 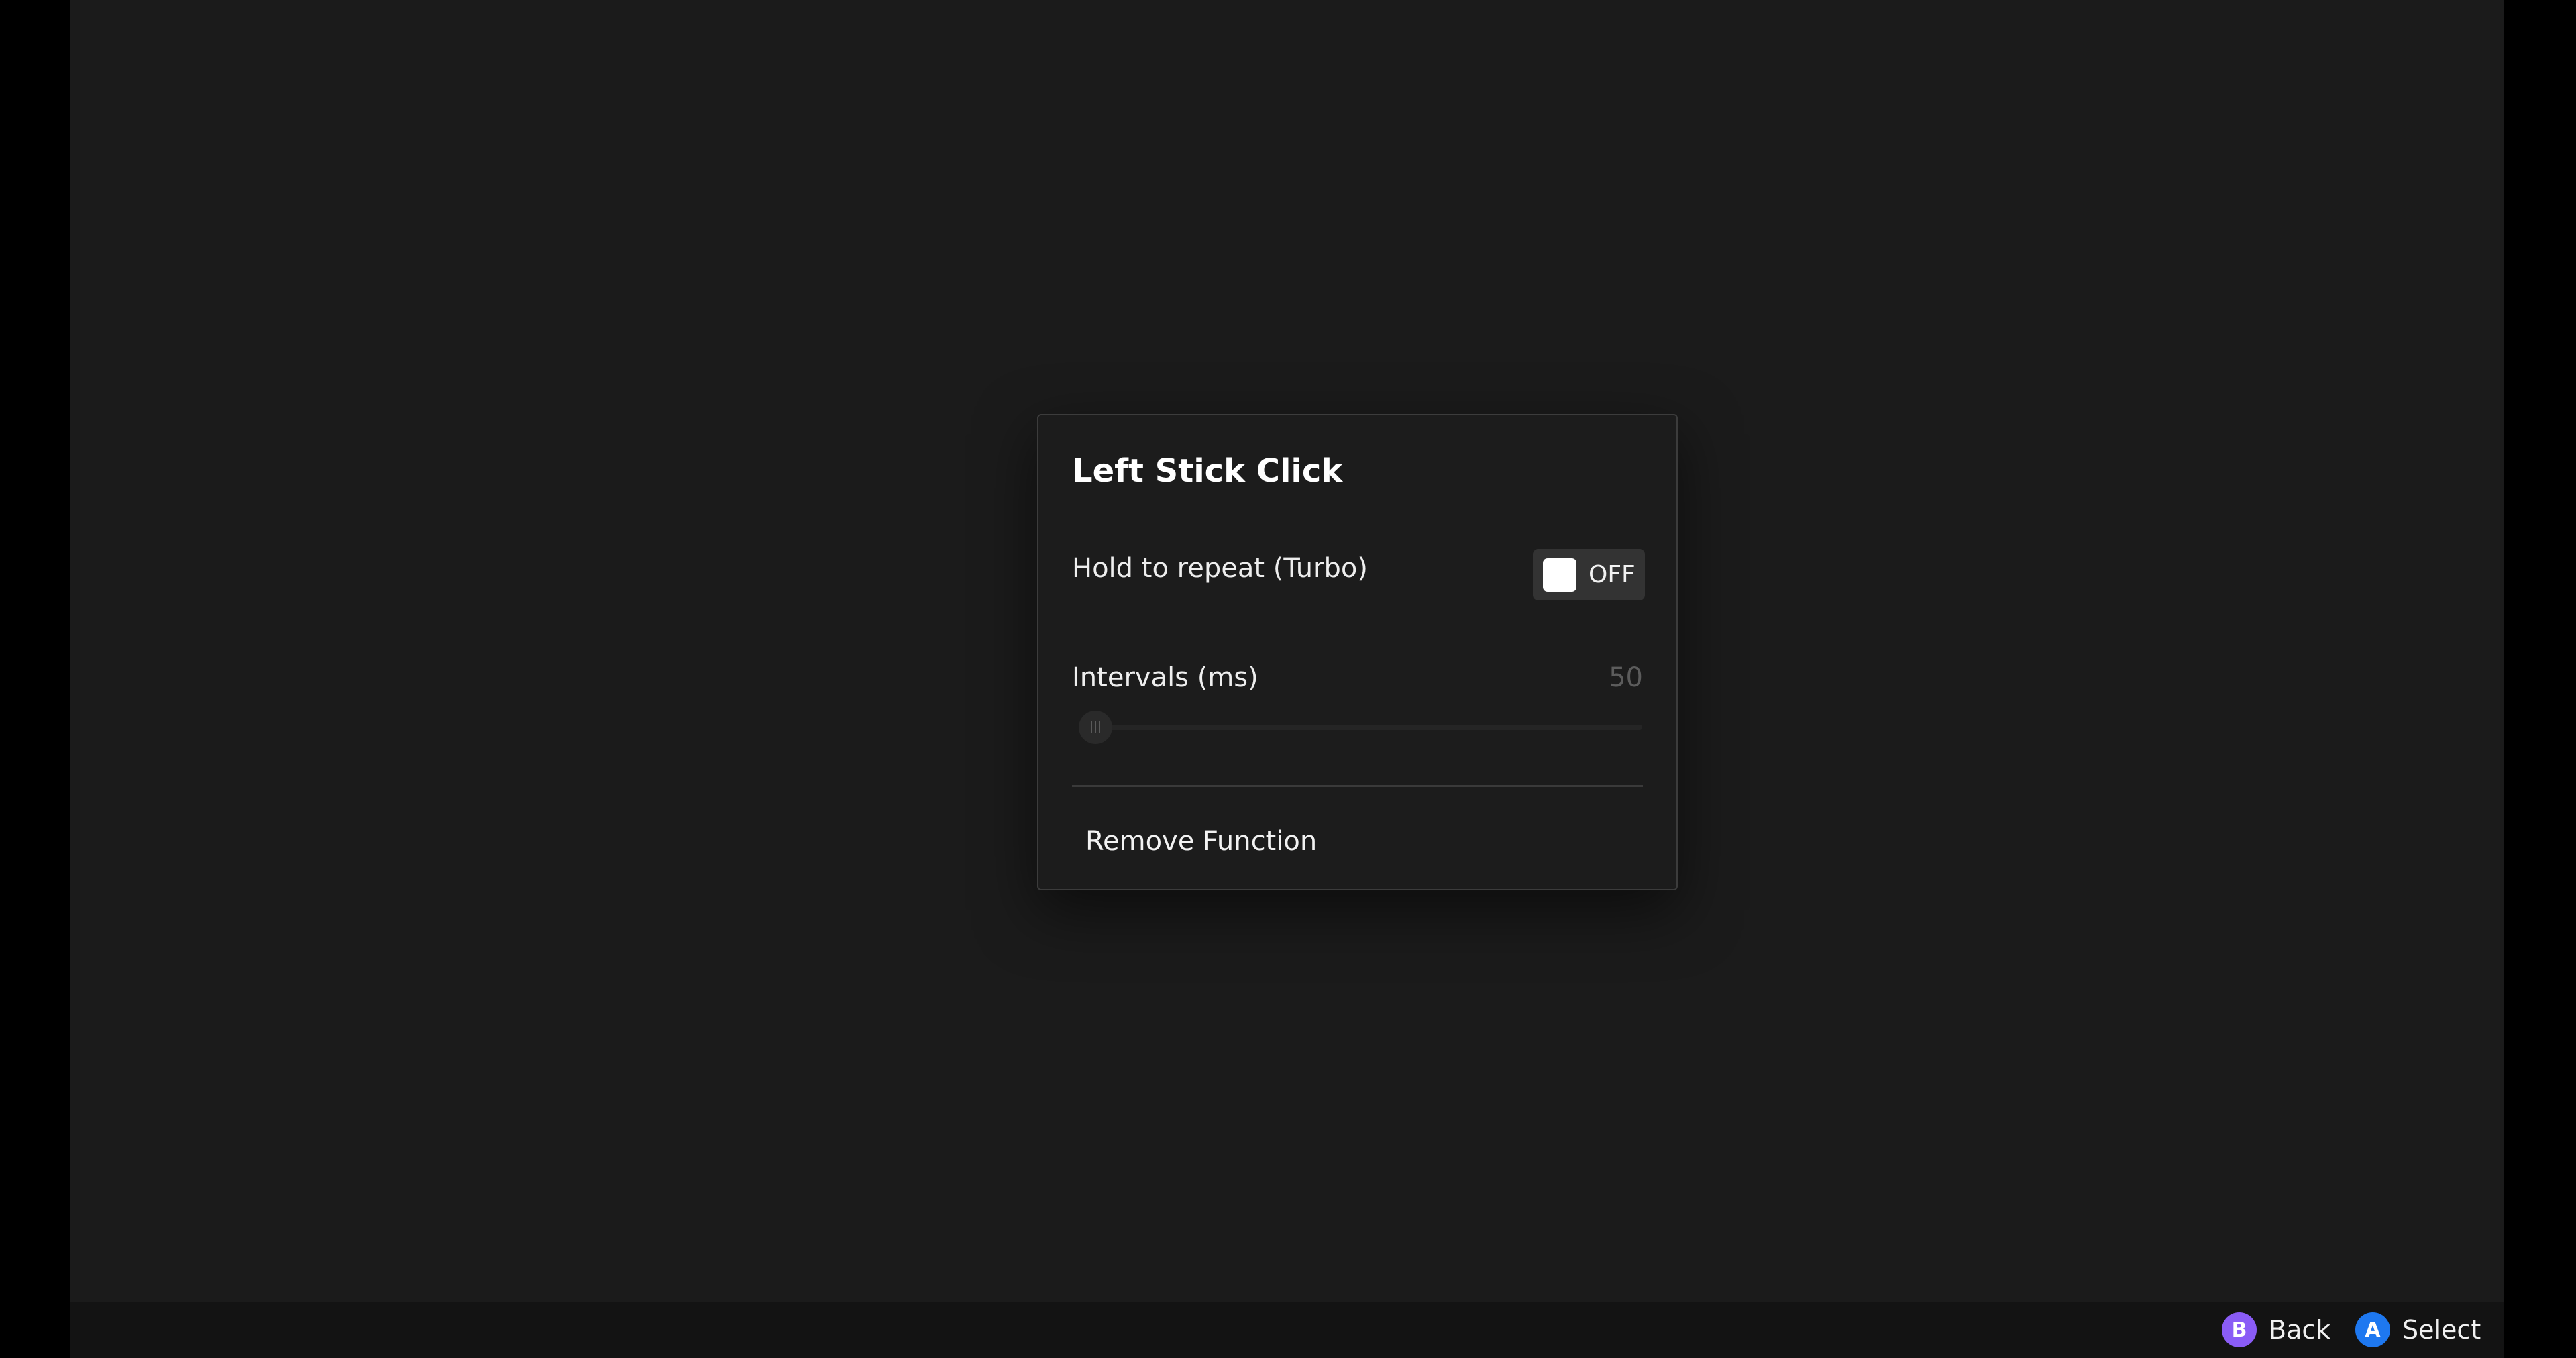 I want to click on select-hint: A Select, so click(x=2418, y=1329).